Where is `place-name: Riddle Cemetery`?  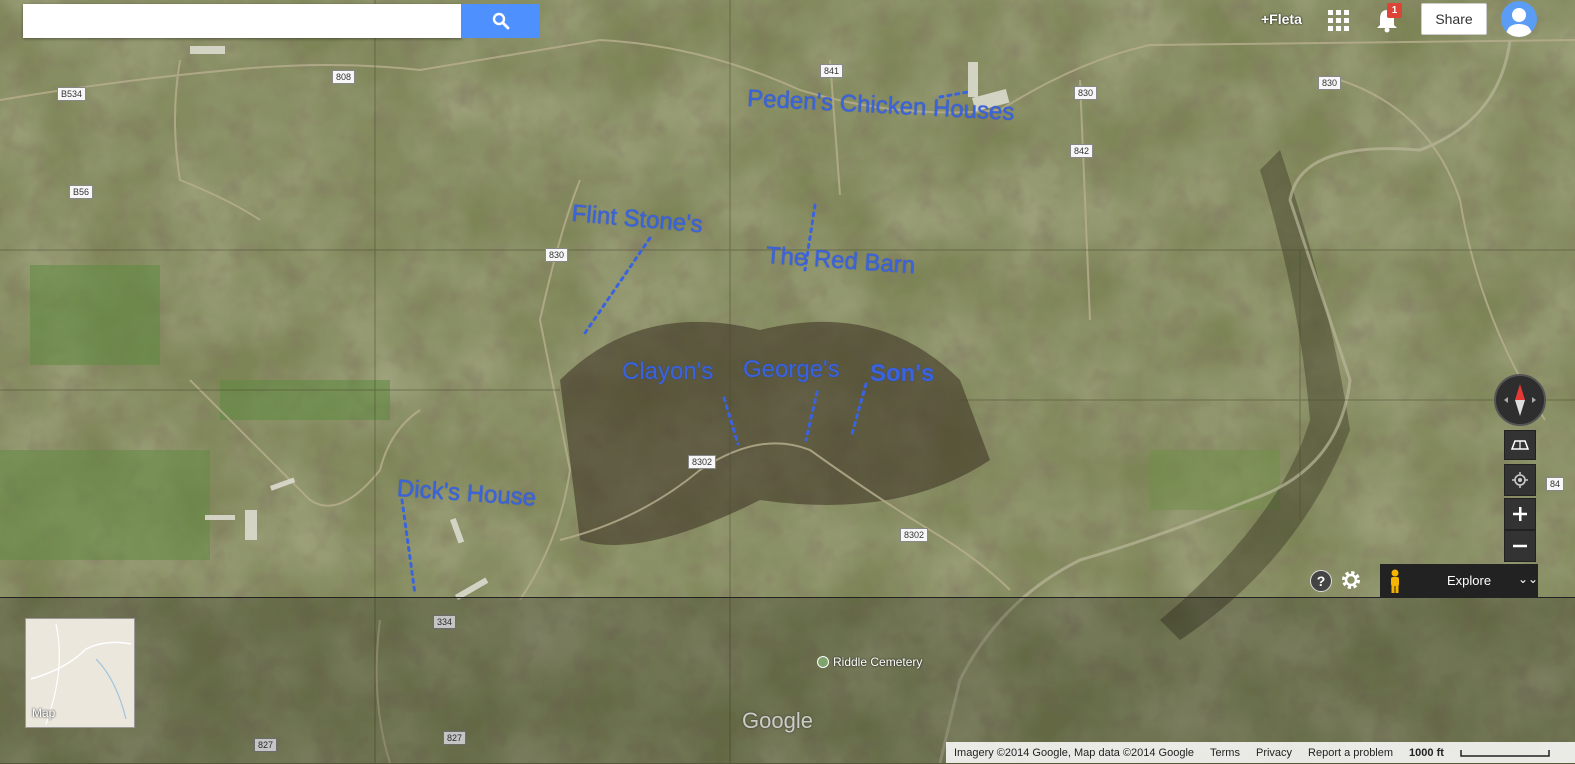
place-name: Riddle Cemetery is located at coordinates (878, 662).